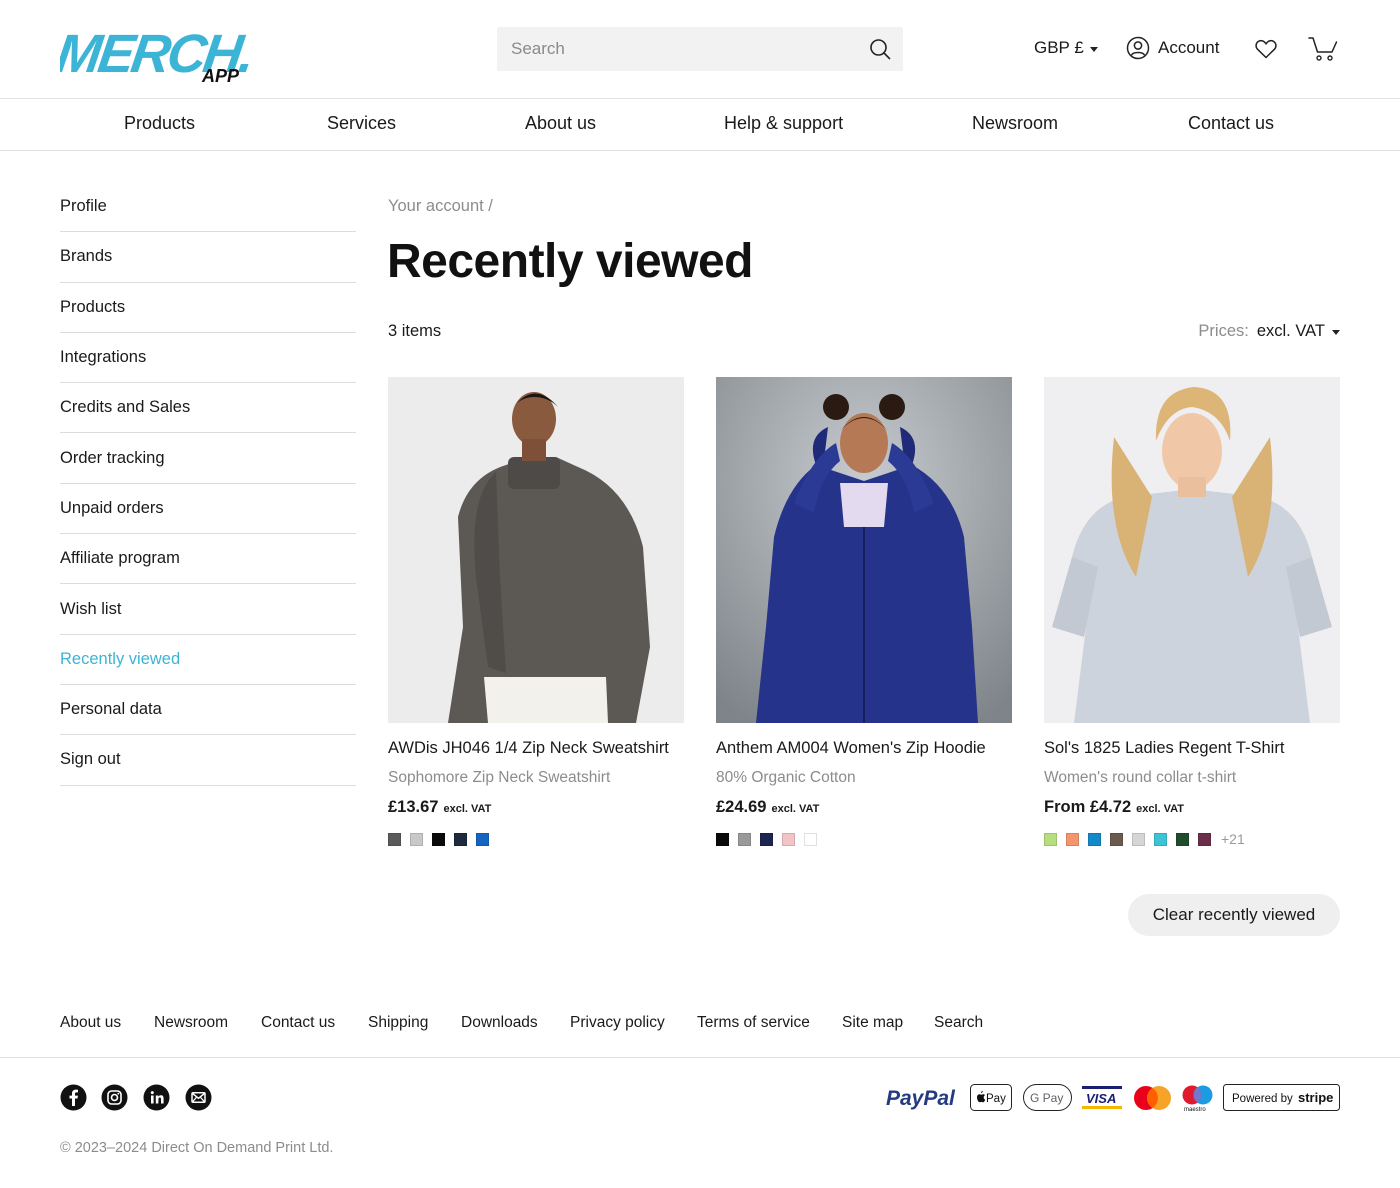  What do you see at coordinates (361, 123) in the screenshot?
I see `nav-services: Services` at bounding box center [361, 123].